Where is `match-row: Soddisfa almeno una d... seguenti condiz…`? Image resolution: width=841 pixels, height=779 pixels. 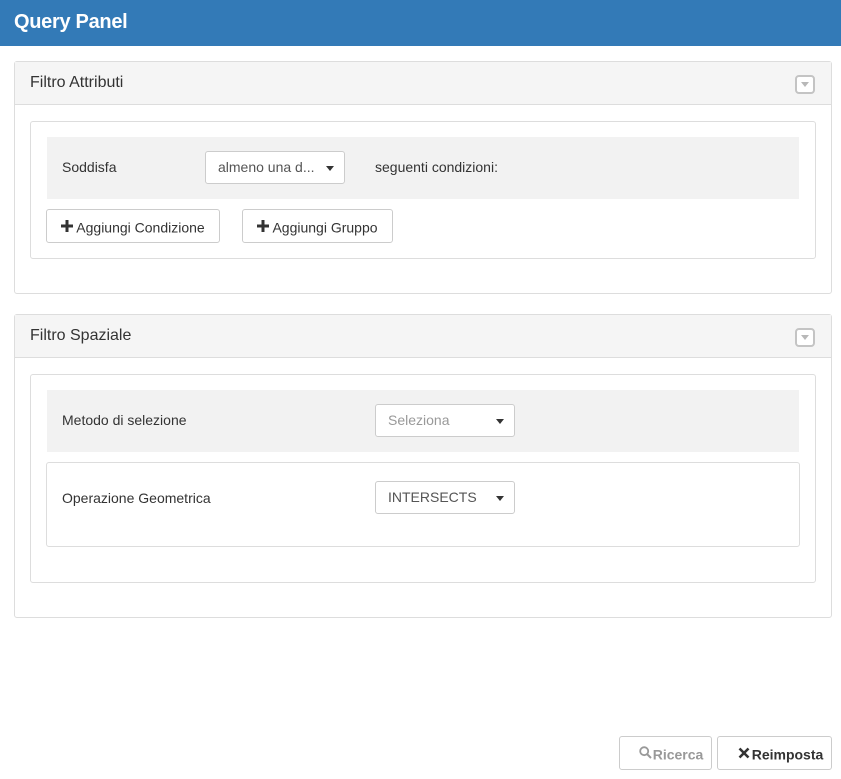
match-row: Soddisfa almeno una d... seguenti condiz… is located at coordinates (423, 168).